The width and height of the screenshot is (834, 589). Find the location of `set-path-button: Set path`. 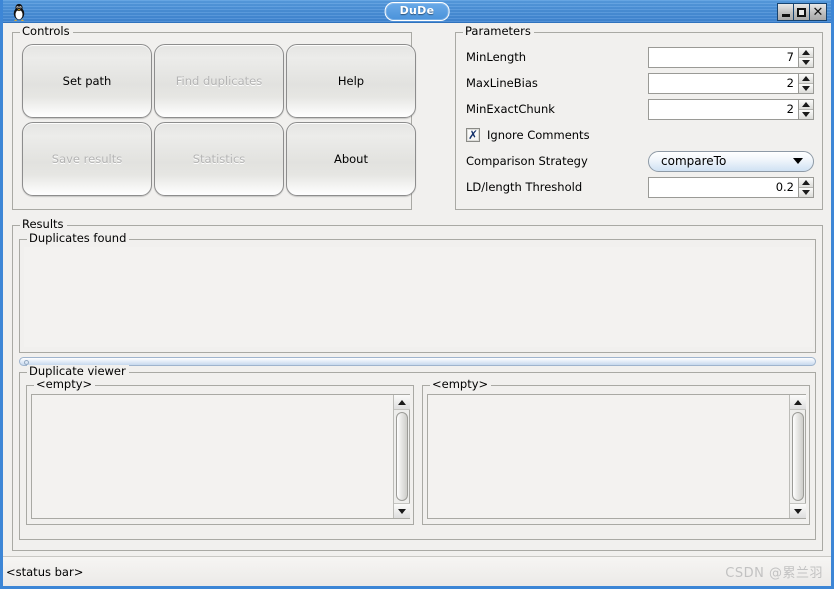

set-path-button: Set path is located at coordinates (87, 81).